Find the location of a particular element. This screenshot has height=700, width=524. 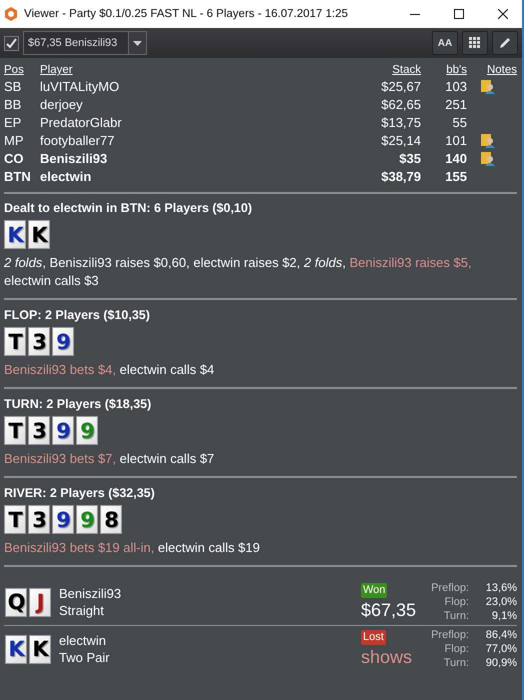

action-text: Beniszili93 bets $19 all-in, electwin calls $19 is located at coordinates (132, 548).